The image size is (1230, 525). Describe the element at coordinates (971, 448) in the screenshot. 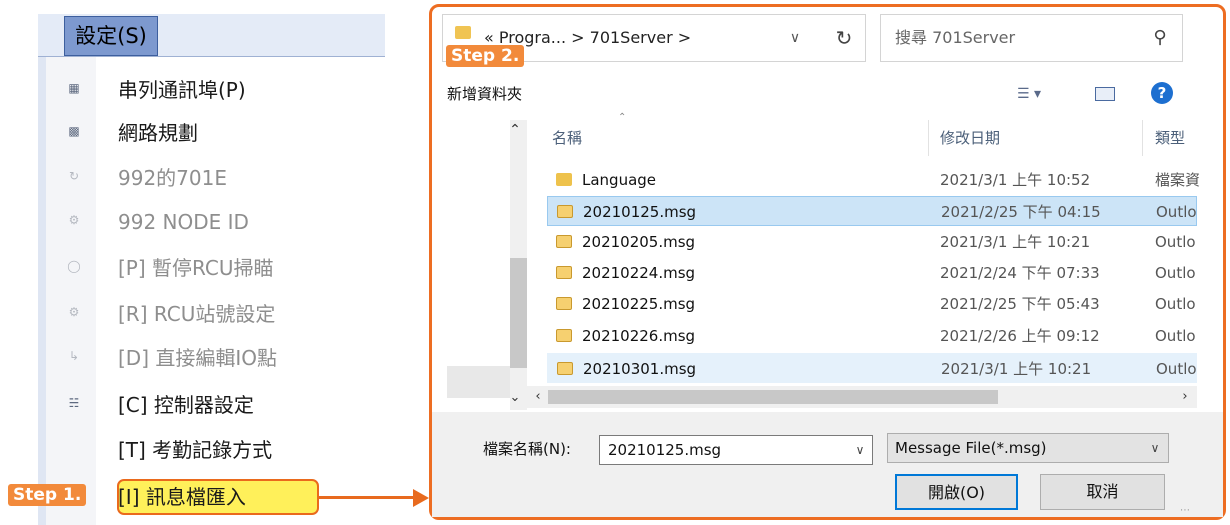

I see `filetype-value: Message File(*.msg)` at that location.